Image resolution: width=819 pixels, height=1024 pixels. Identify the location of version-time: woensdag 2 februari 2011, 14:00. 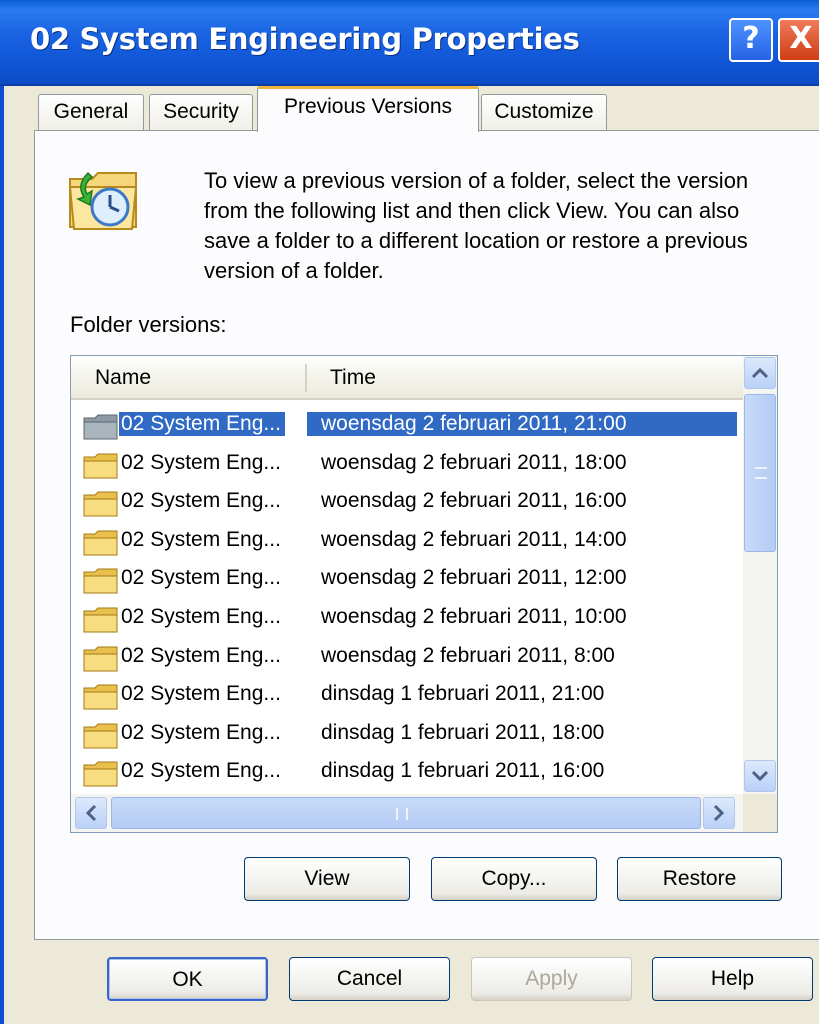
(474, 539).